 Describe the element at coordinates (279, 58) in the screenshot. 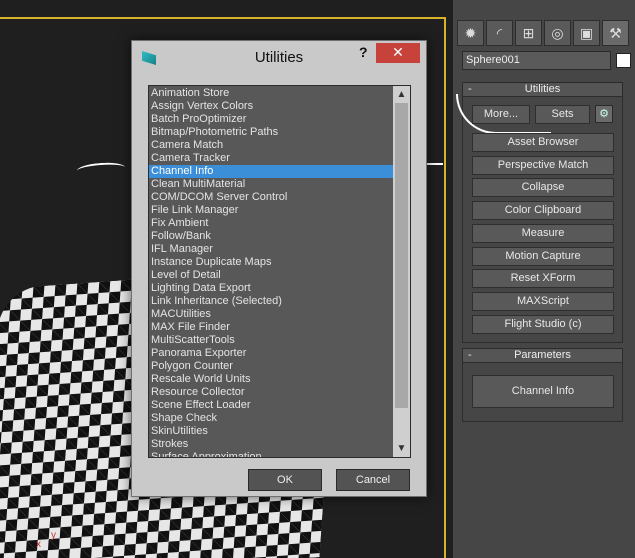

I see `dialog-titlebar: Utilities ? ✕` at that location.